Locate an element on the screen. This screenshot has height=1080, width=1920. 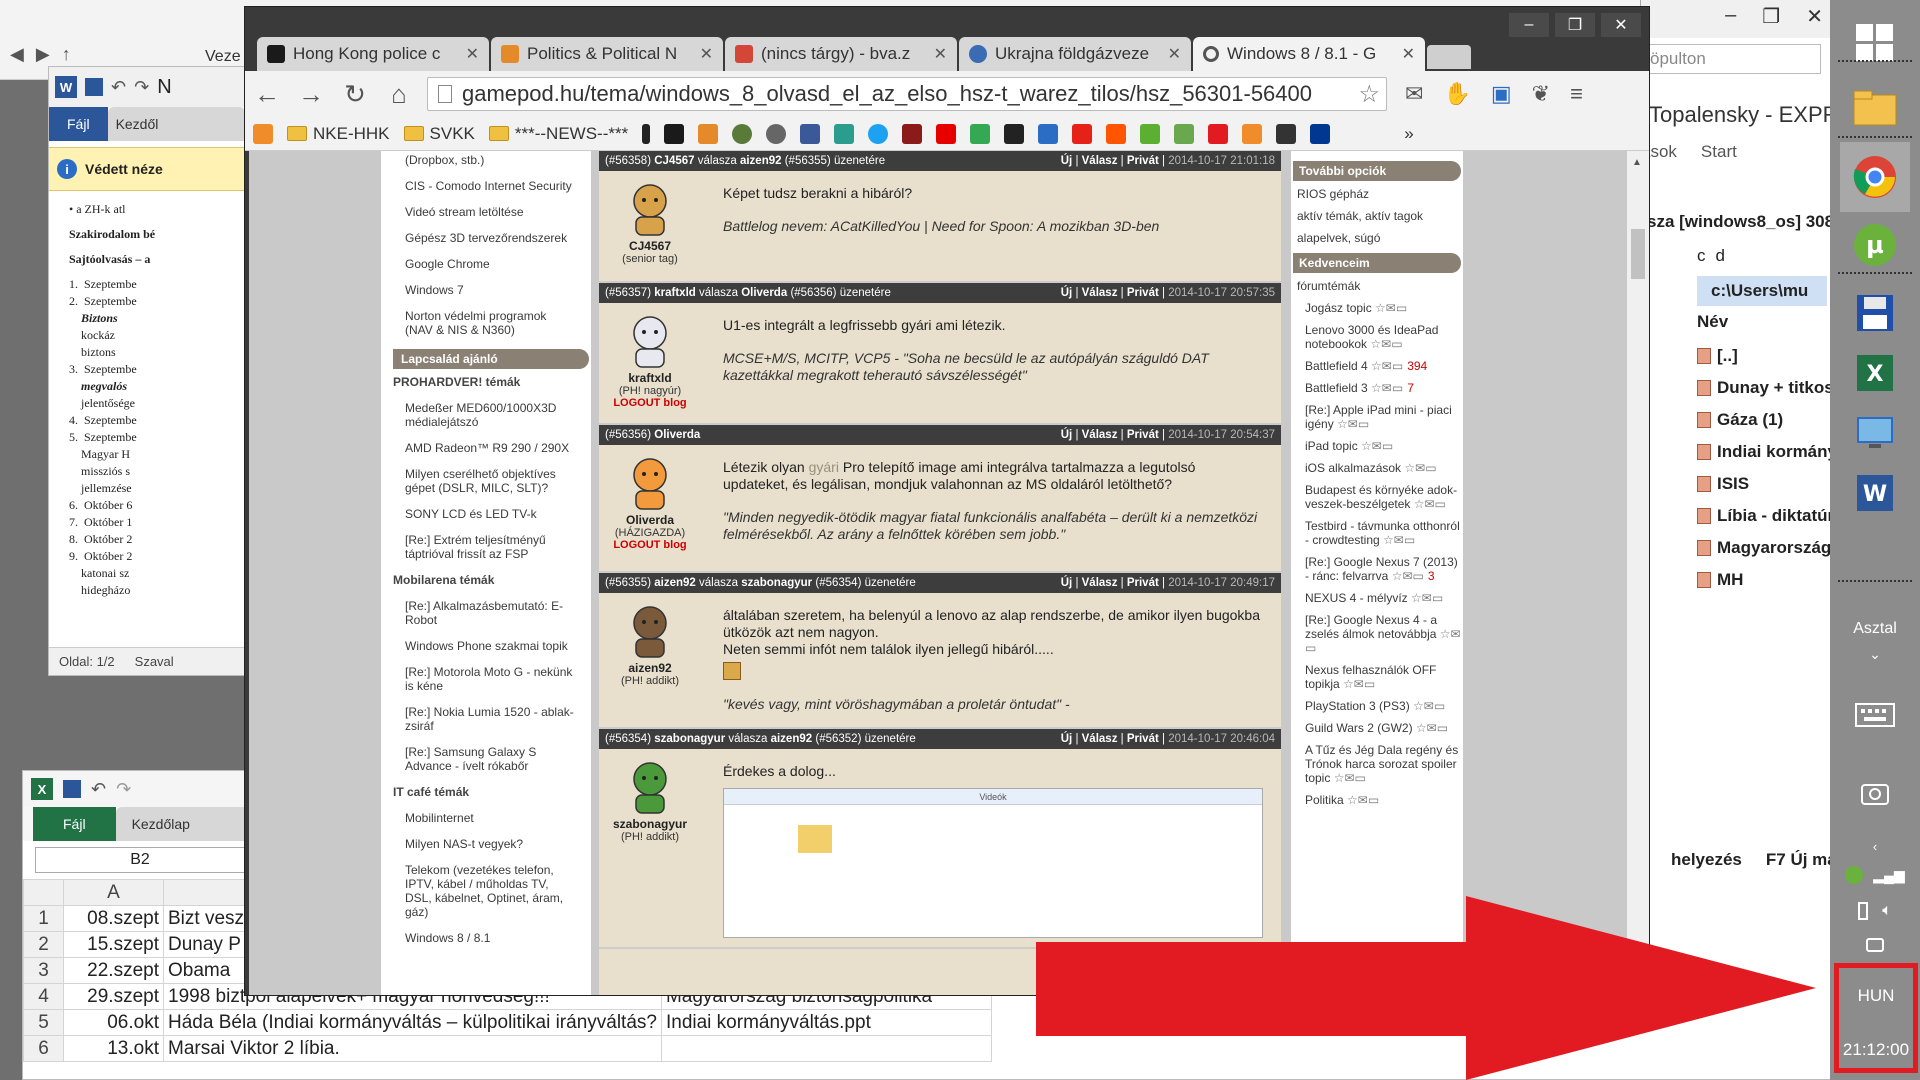
taskbar-chrome is located at coordinates (1875, 177).